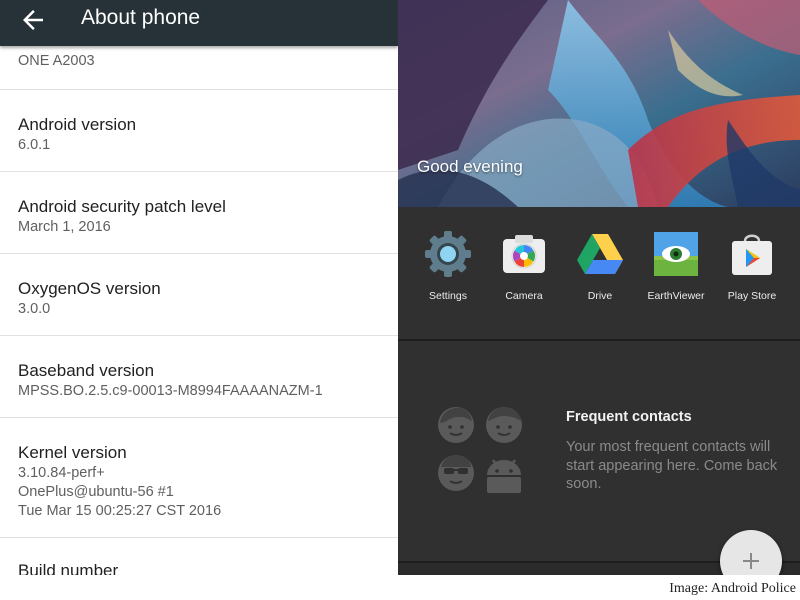 The height and width of the screenshot is (600, 800). Describe the element at coordinates (170, 391) in the screenshot. I see `row-value: MPSS.BO.2.5.c9-00013-M8994FAAAANAZM-1` at that location.